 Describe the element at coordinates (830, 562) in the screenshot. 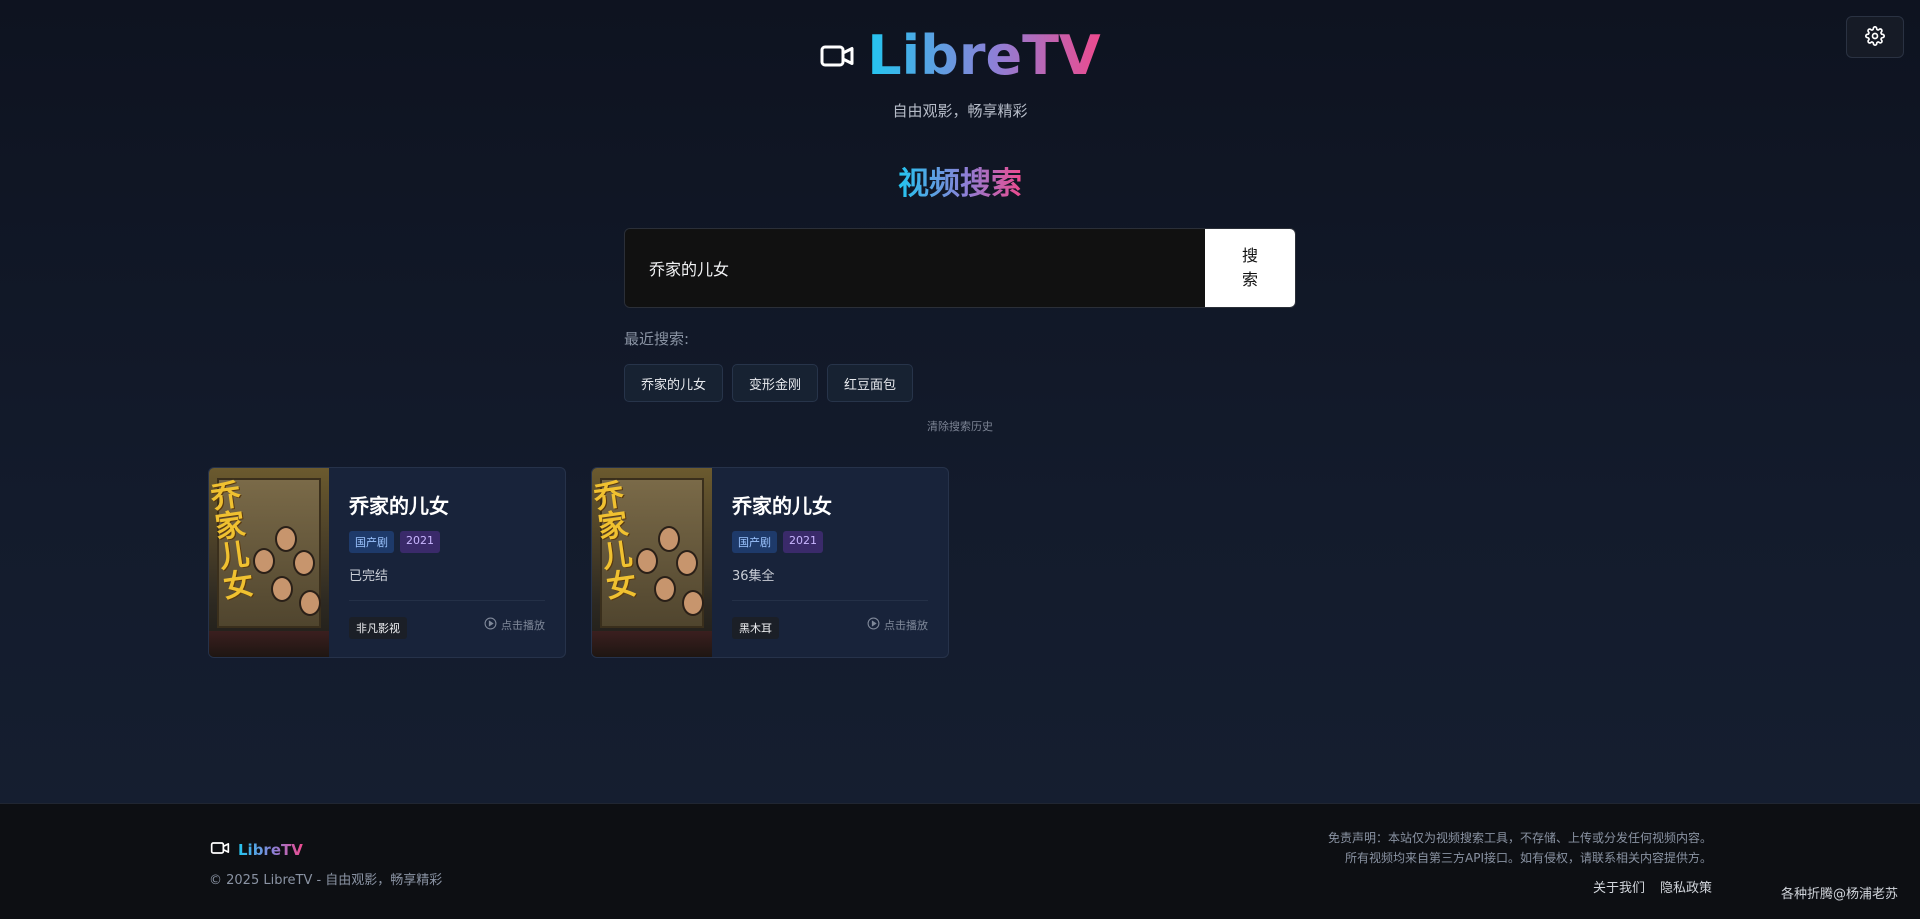

I see `card-body: 乔家的儿女 国产剧 2021 36集全 黑木耳 点击播放` at that location.